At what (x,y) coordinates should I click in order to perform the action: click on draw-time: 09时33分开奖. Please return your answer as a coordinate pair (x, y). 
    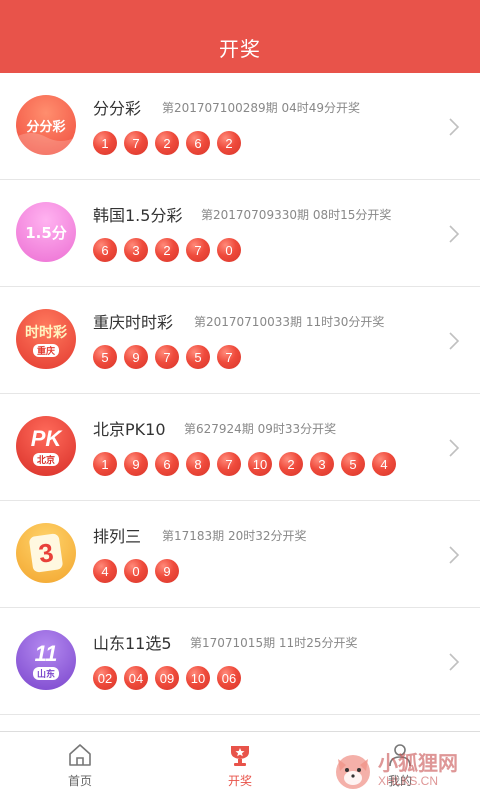
    Looking at the image, I should click on (297, 429).